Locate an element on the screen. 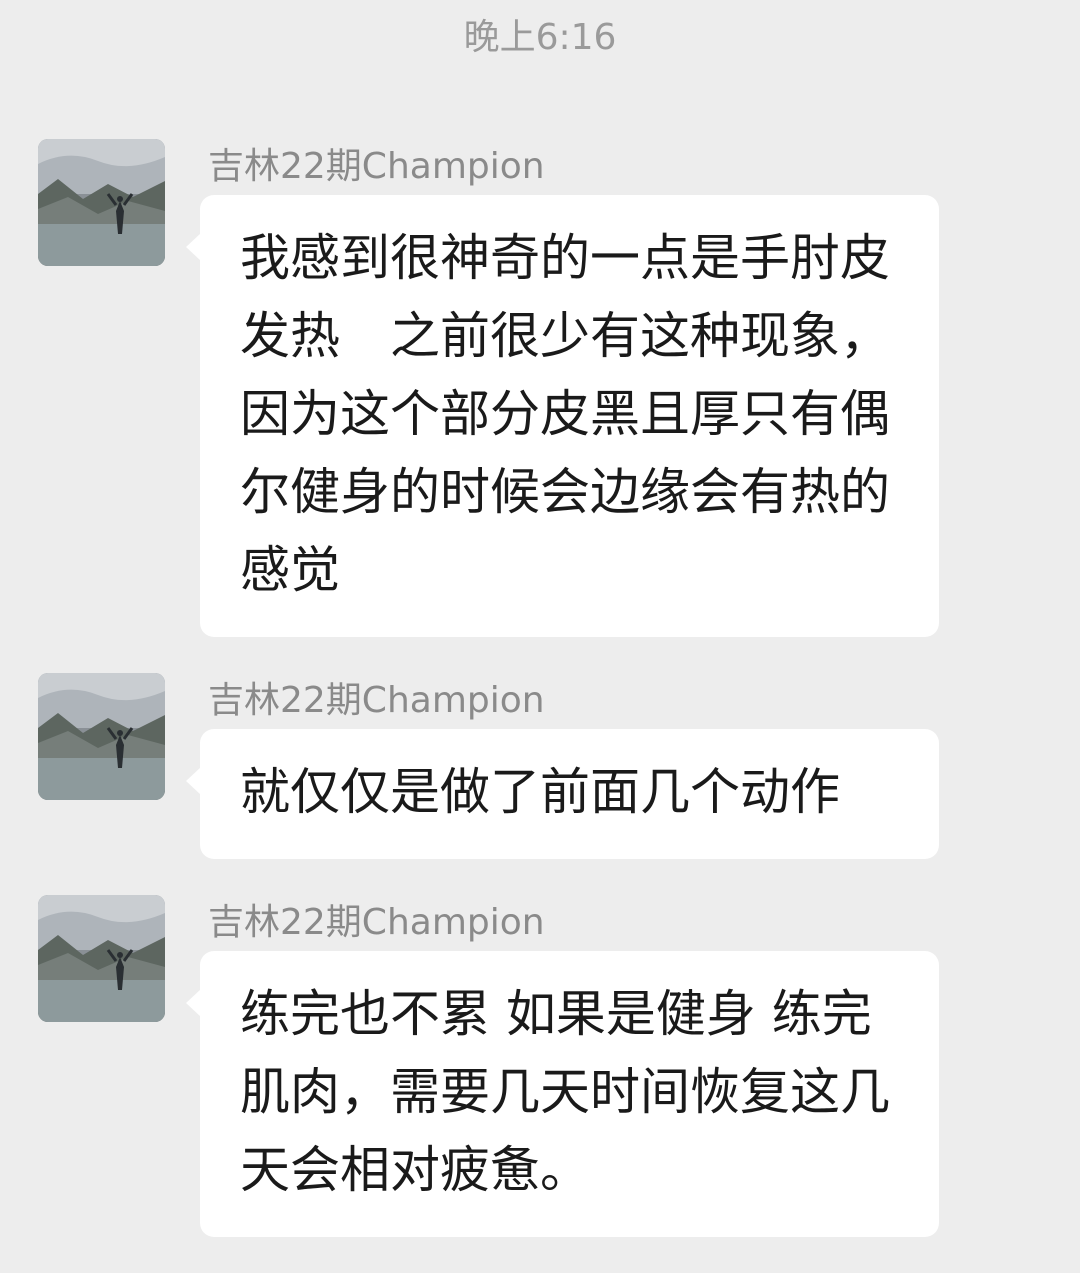 This screenshot has height=1273, width=1080. chat-message: 吉林22期Champion 就仅仅是做了前面几个动作 is located at coordinates (540, 768).